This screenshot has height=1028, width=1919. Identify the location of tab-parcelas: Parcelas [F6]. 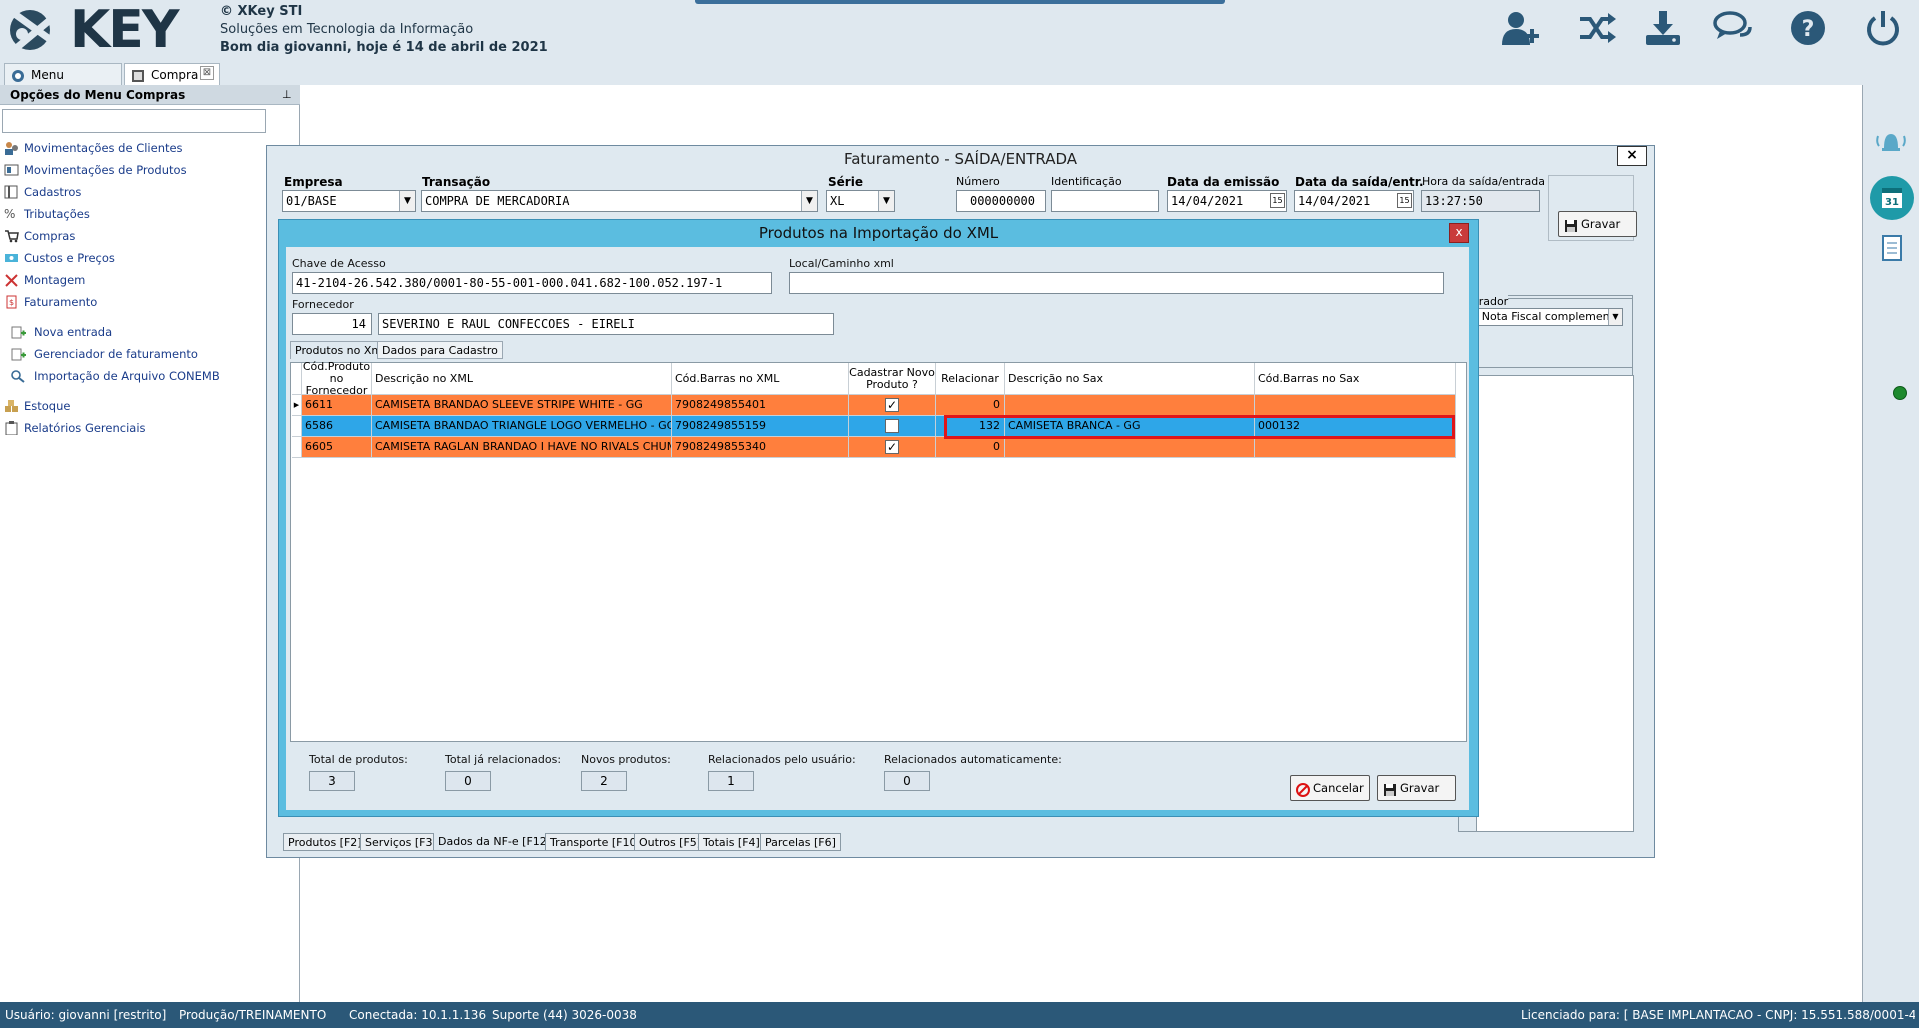
(800, 842).